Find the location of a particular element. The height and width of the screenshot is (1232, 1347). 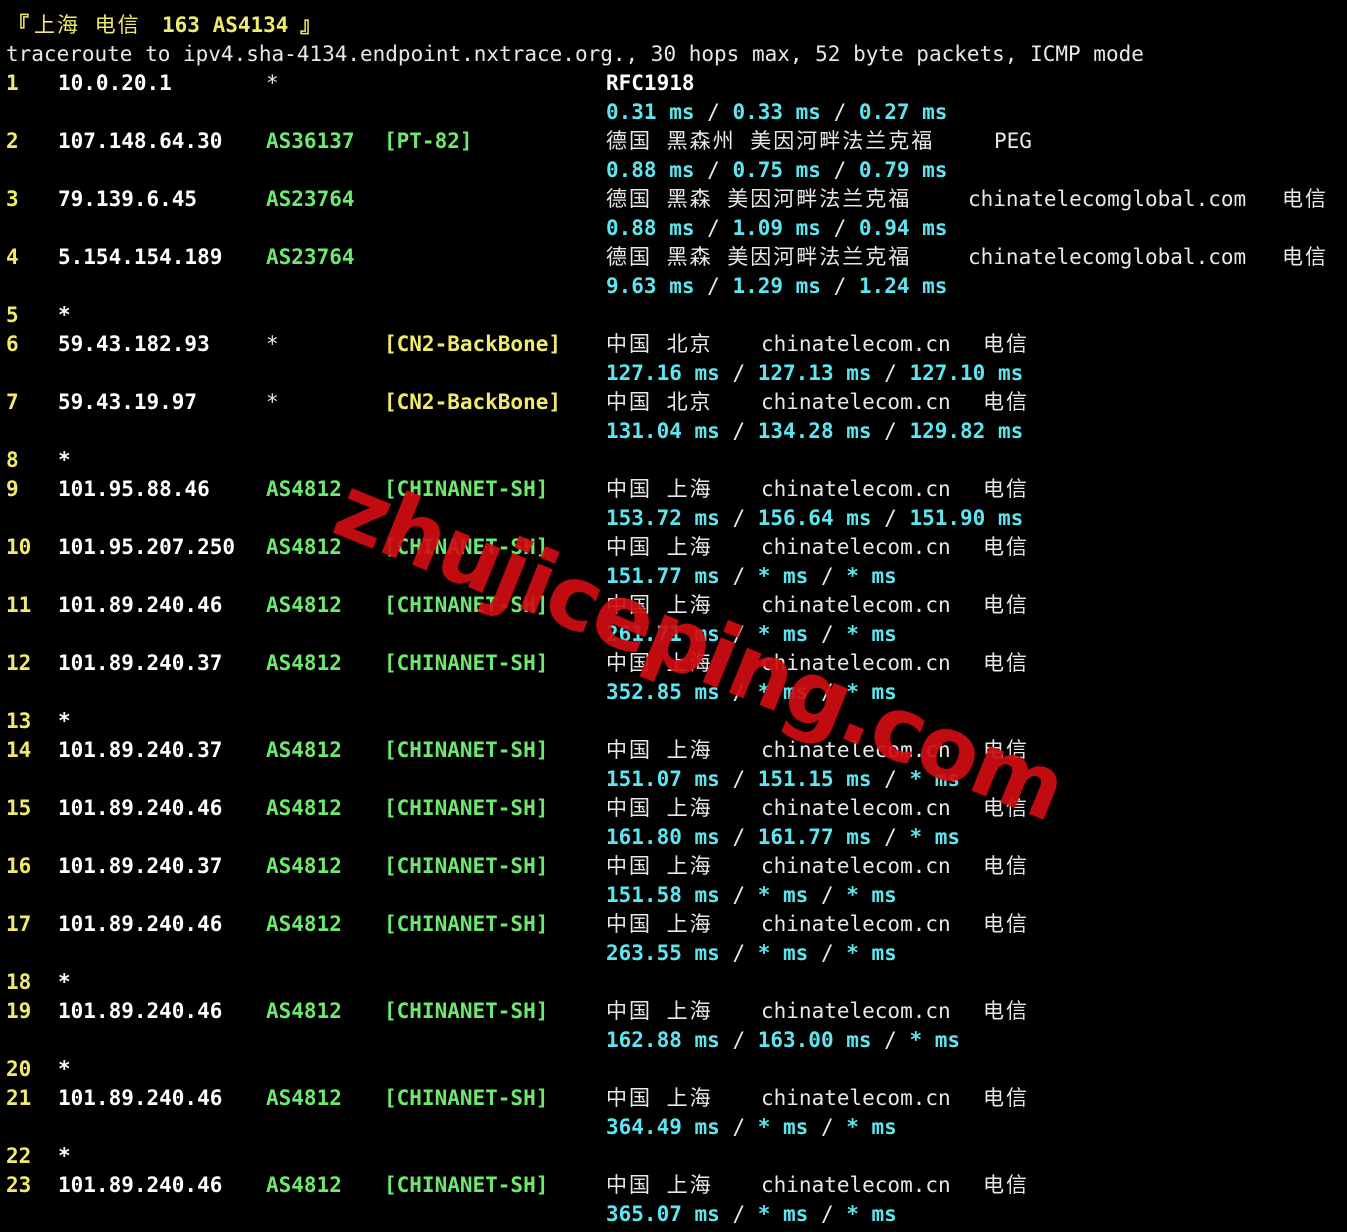

rtt-value: 0.75 ms is located at coordinates (776, 170).